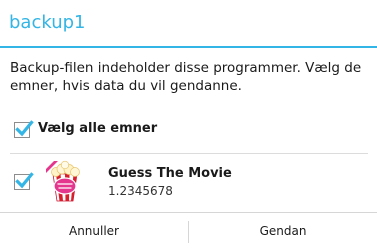 This screenshot has height=250, width=377. I want to click on app-name: Guess The Movie, so click(170, 173).